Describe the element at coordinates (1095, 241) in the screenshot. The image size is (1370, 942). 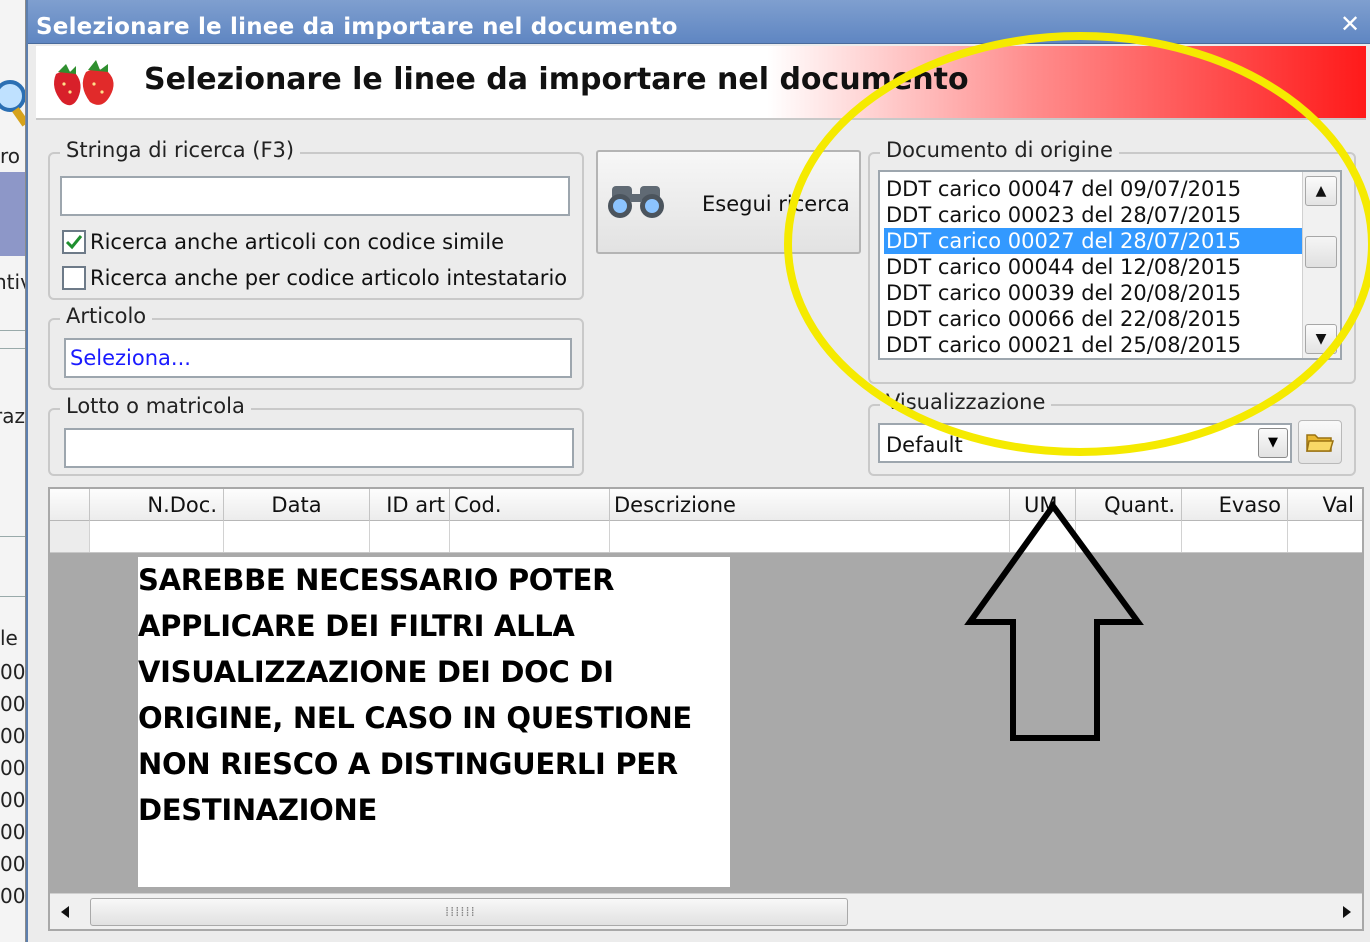
I see `list-item-selected: DDT carico 00027 del 28/07/2015` at that location.